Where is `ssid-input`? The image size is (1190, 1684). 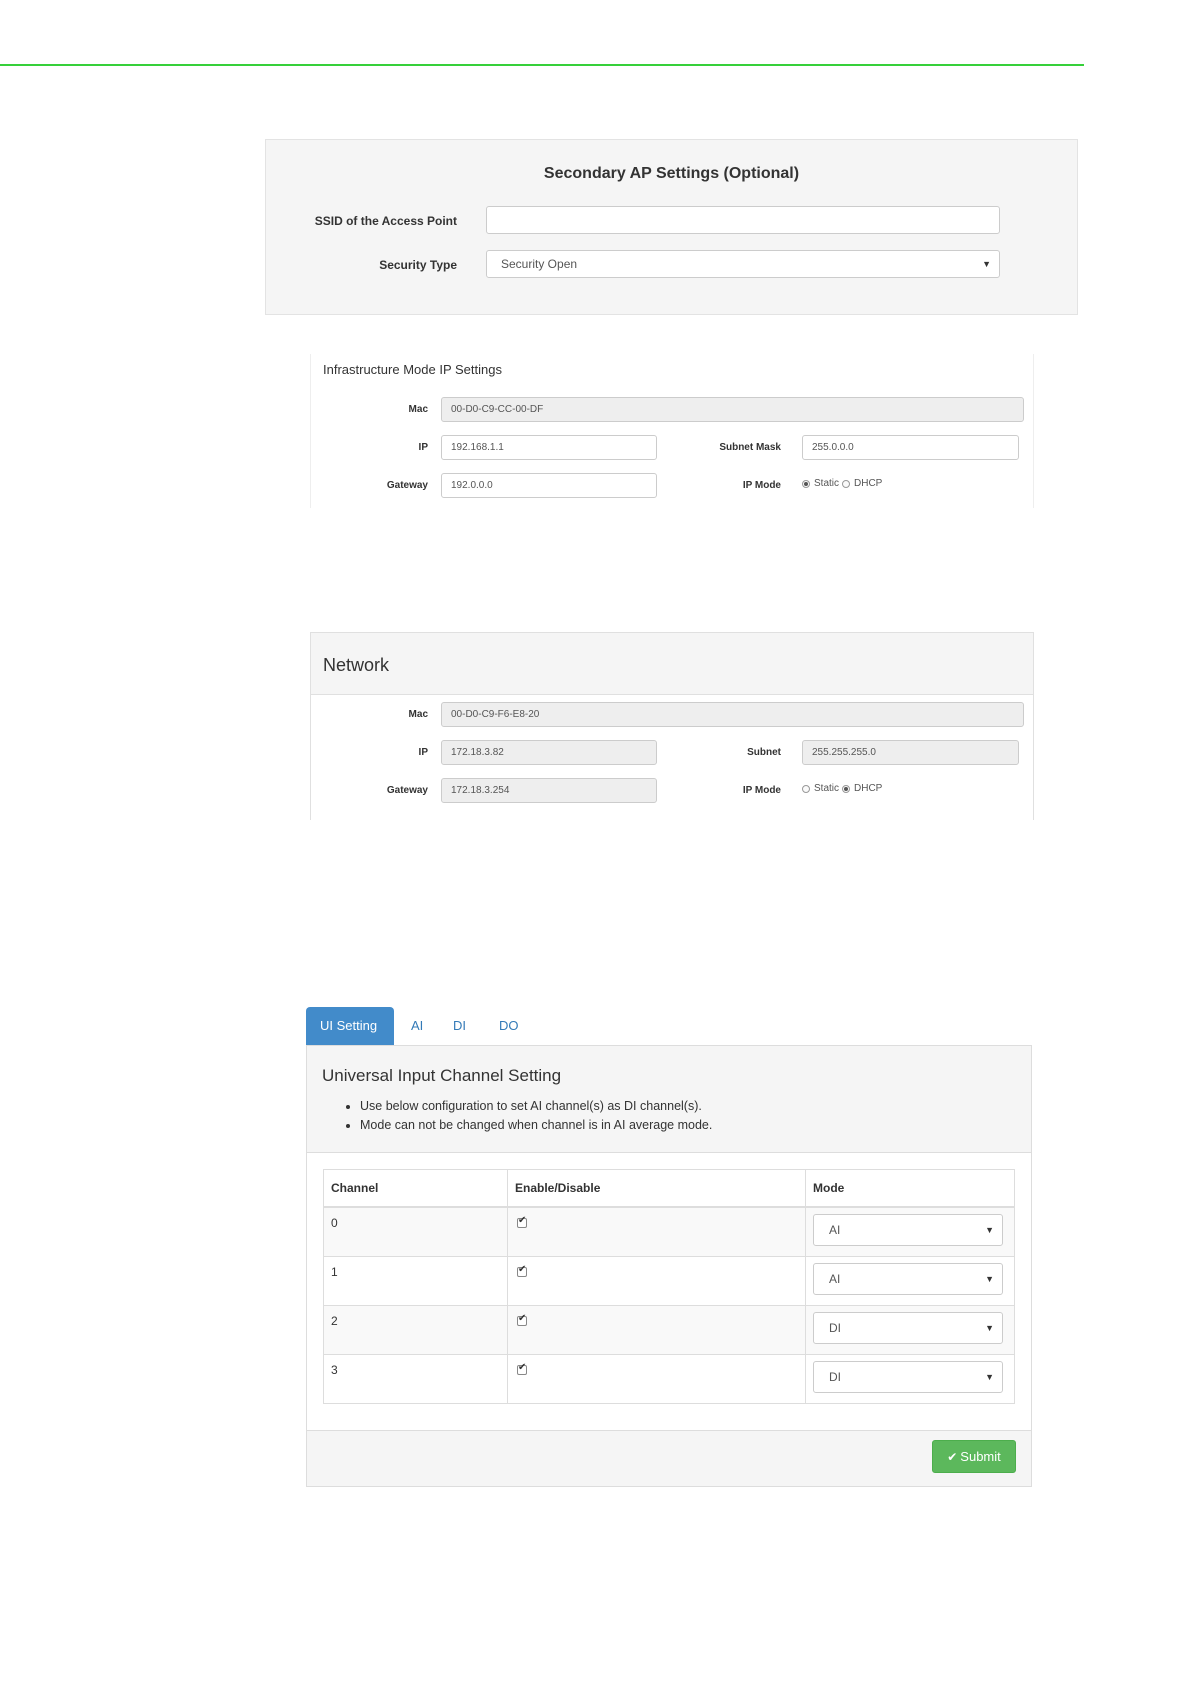 ssid-input is located at coordinates (743, 220).